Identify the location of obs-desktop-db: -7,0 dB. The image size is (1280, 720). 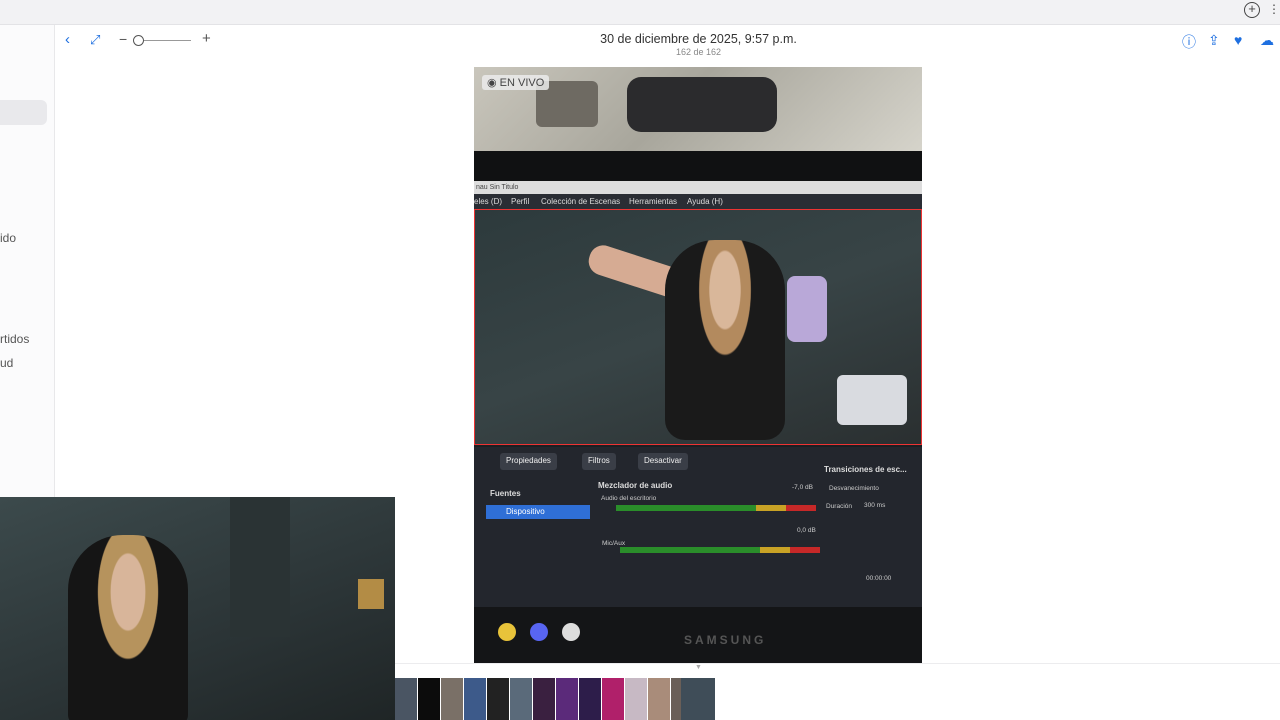
(802, 487).